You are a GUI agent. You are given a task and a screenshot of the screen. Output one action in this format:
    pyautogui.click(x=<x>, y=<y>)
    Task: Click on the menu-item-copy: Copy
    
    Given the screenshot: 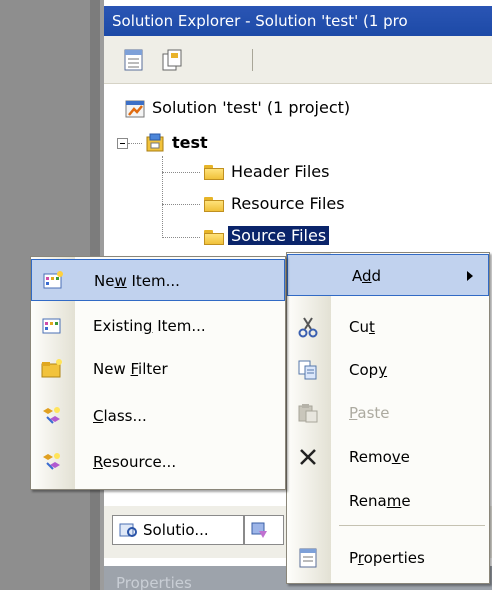 What is the action you would take?
    pyautogui.click(x=388, y=370)
    